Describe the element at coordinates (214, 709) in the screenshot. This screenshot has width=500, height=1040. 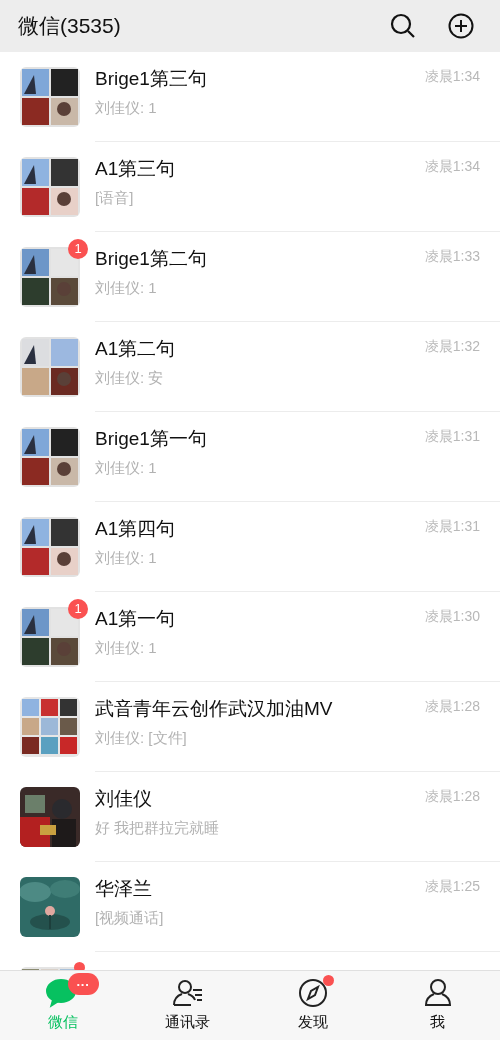
I see `chat-name: 武音青年云创作武汉加油MV` at that location.